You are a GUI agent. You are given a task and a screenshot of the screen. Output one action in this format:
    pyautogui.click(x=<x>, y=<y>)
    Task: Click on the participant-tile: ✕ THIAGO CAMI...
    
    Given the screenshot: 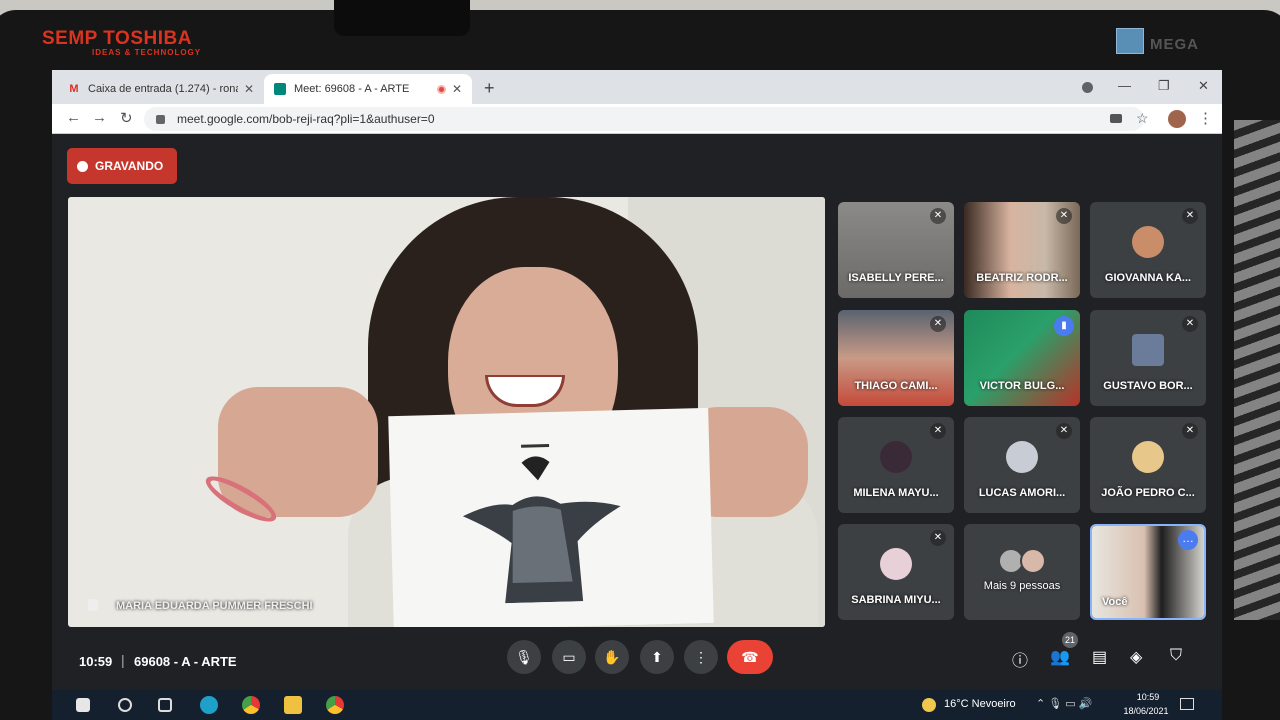 What is the action you would take?
    pyautogui.click(x=896, y=358)
    